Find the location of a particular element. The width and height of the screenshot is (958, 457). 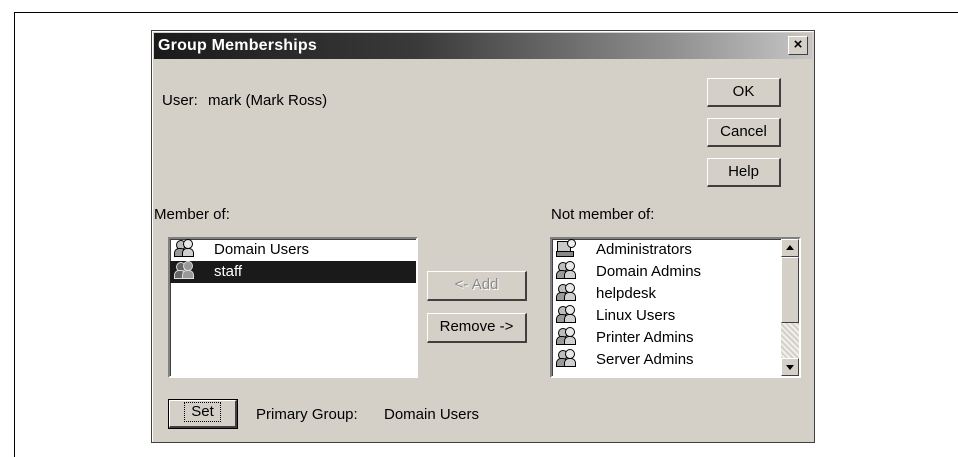

scroll-up-icon is located at coordinates (790, 248).